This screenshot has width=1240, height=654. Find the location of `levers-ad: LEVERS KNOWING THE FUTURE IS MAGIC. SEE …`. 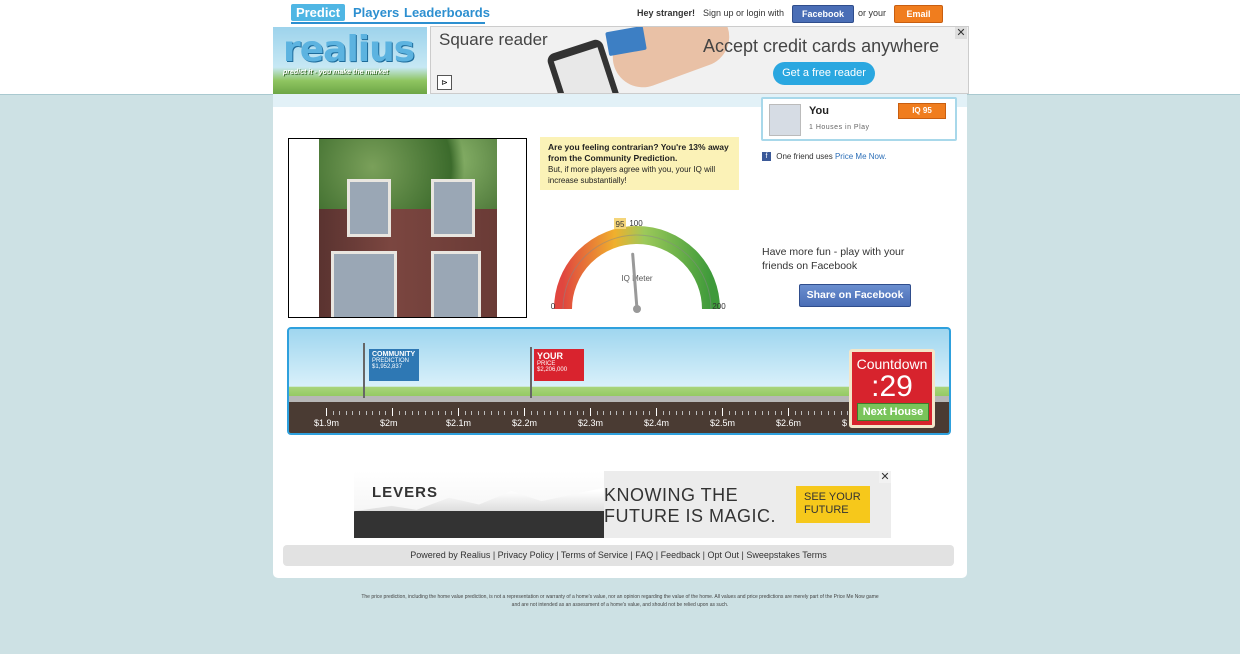

levers-ad: LEVERS KNOWING THE FUTURE IS MAGIC. SEE … is located at coordinates (622, 504).